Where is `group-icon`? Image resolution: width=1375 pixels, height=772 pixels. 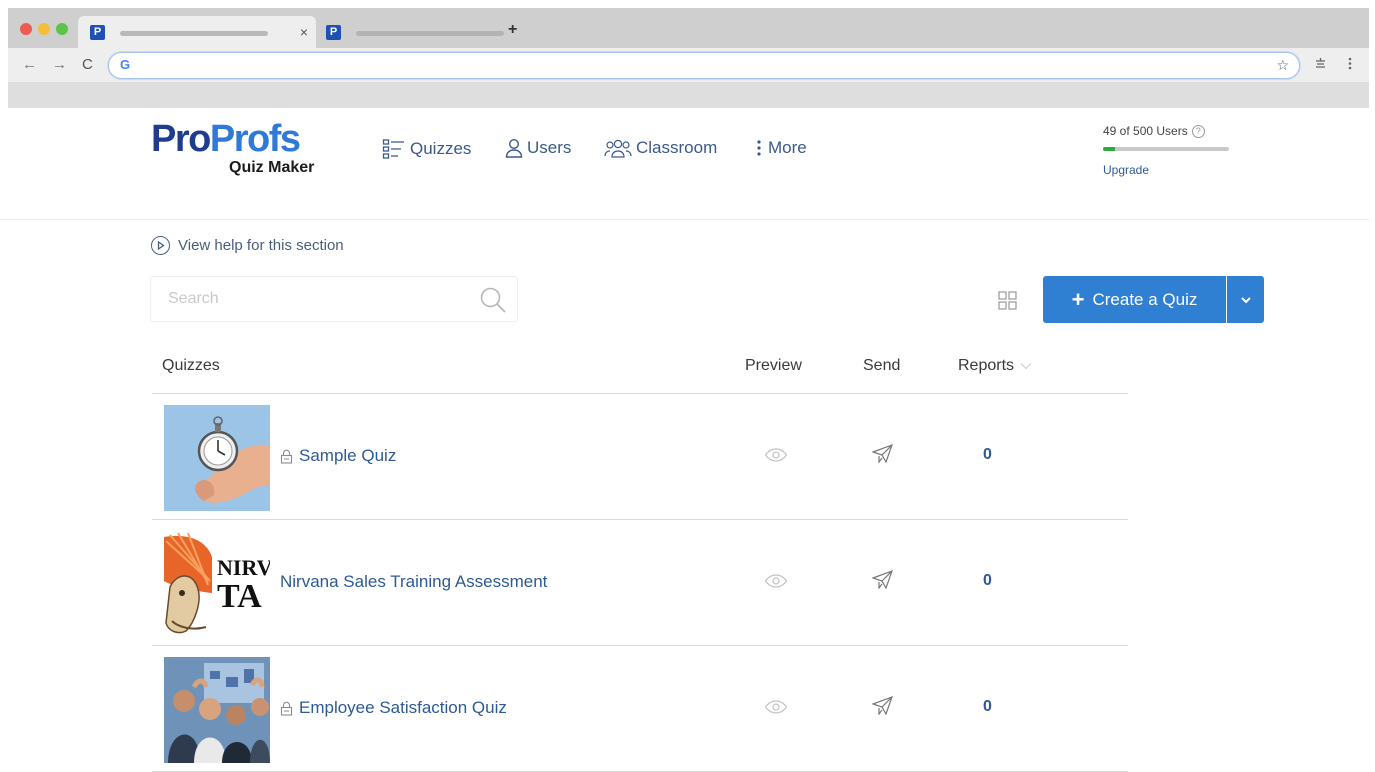 group-icon is located at coordinates (618, 148).